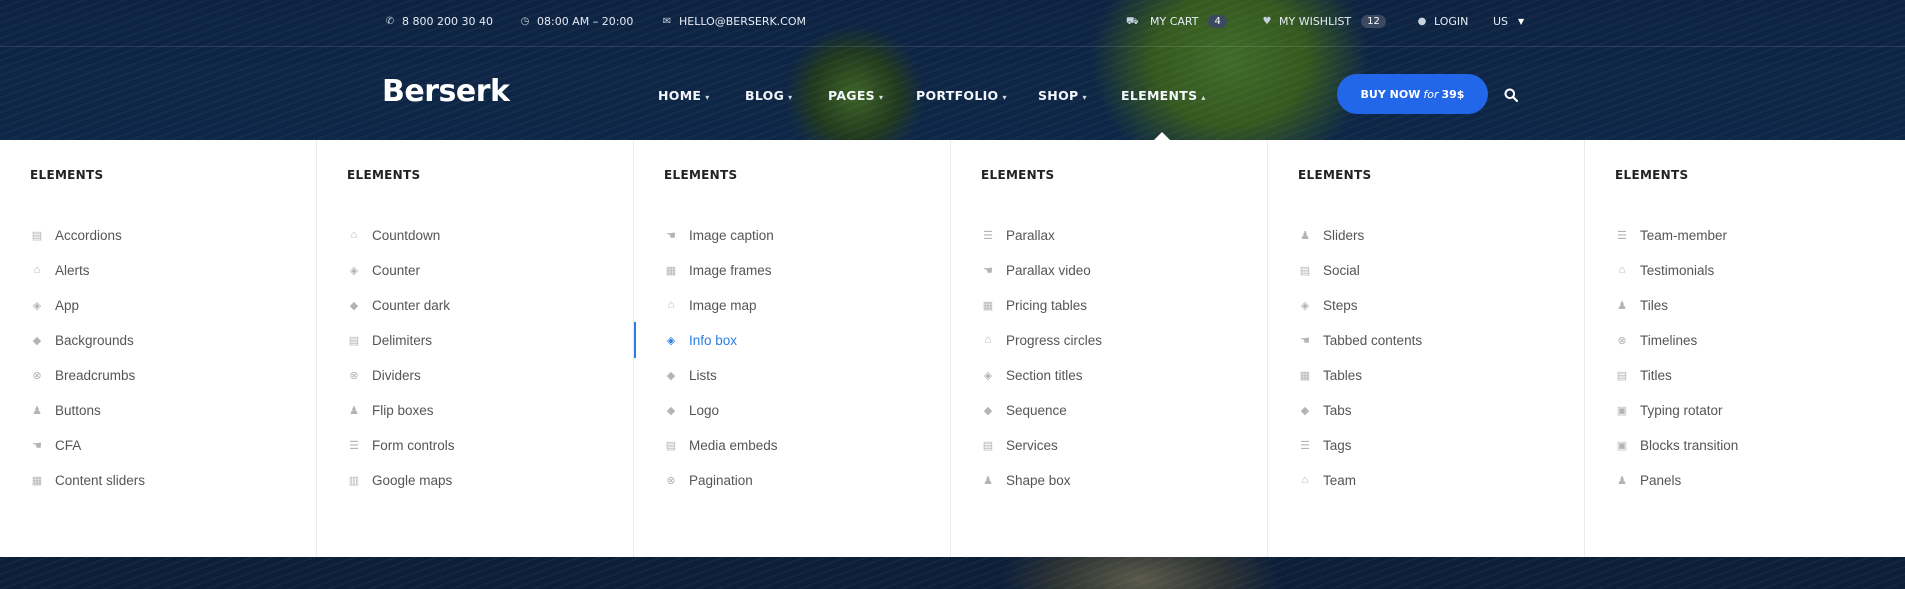 The height and width of the screenshot is (589, 1905). What do you see at coordinates (1373, 21) in the screenshot?
I see `wishlist-count-badge: 12` at bounding box center [1373, 21].